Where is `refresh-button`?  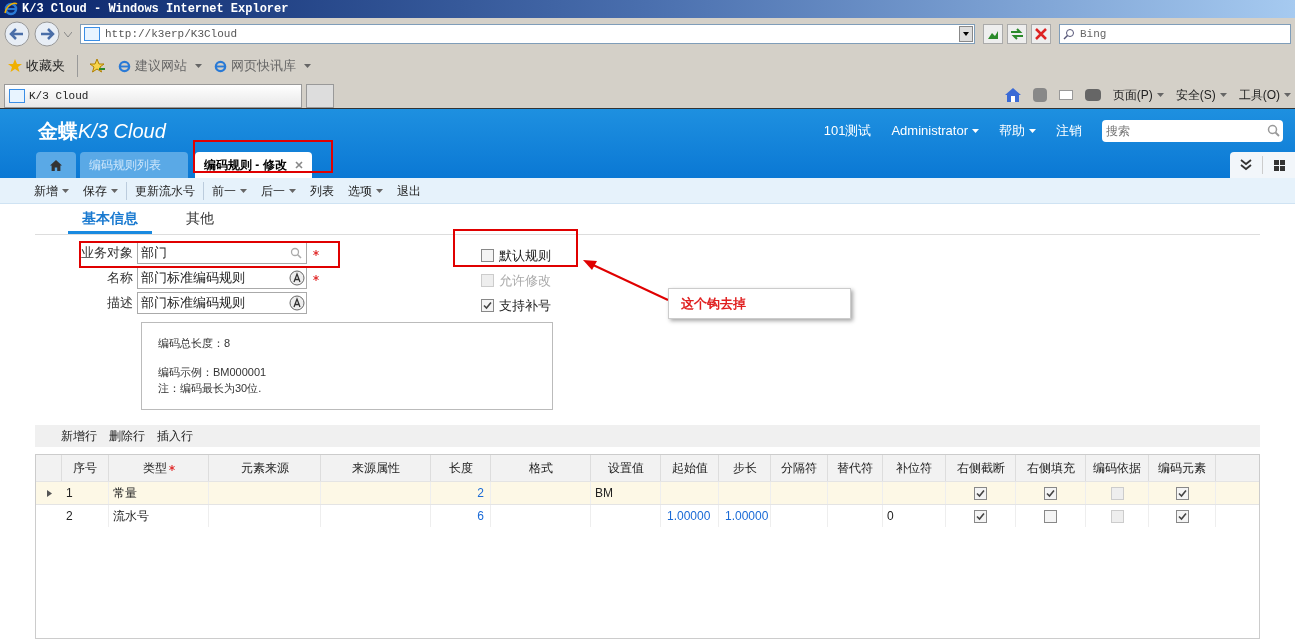 refresh-button is located at coordinates (1017, 34).